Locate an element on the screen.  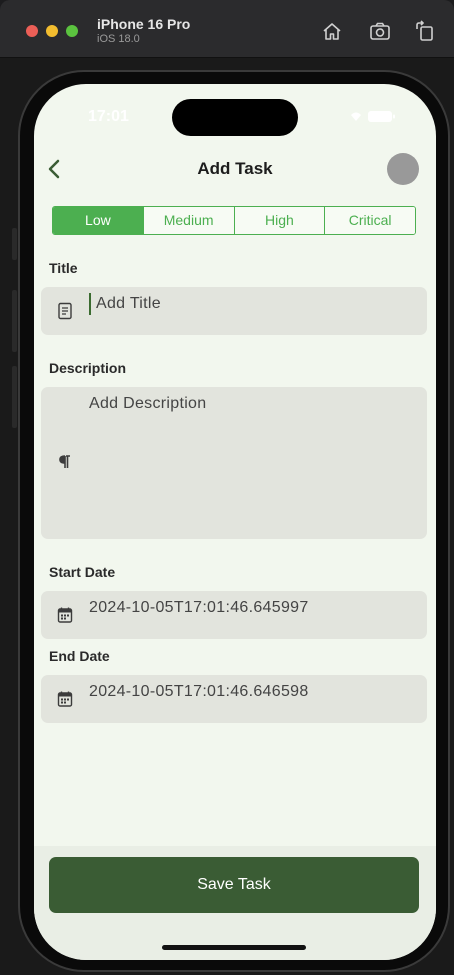
priority-option-medium: Medium is located at coordinates (189, 220).